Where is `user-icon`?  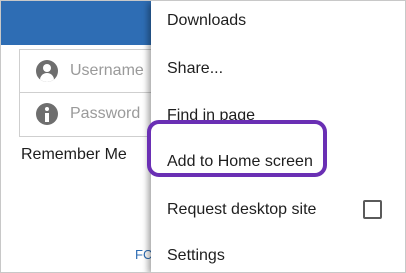 user-icon is located at coordinates (47, 71).